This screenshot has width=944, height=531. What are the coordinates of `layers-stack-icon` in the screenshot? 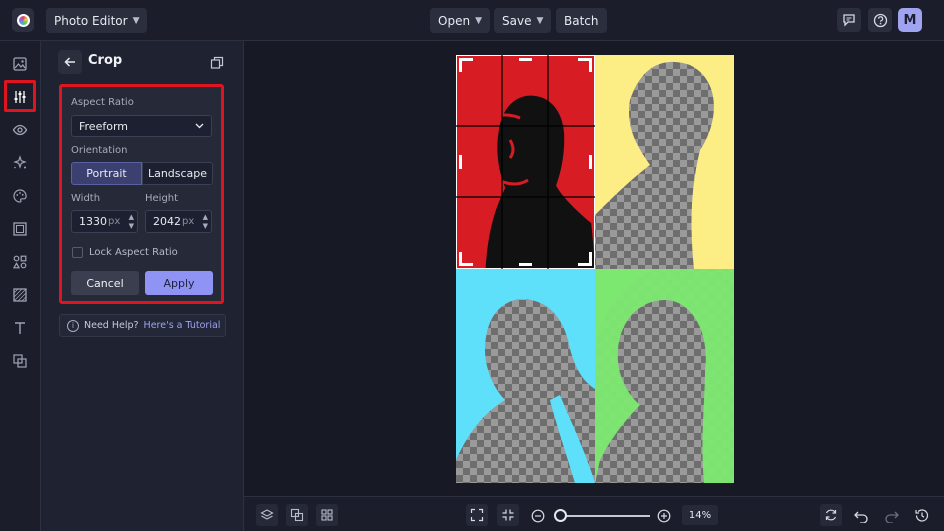 It's located at (267, 514).